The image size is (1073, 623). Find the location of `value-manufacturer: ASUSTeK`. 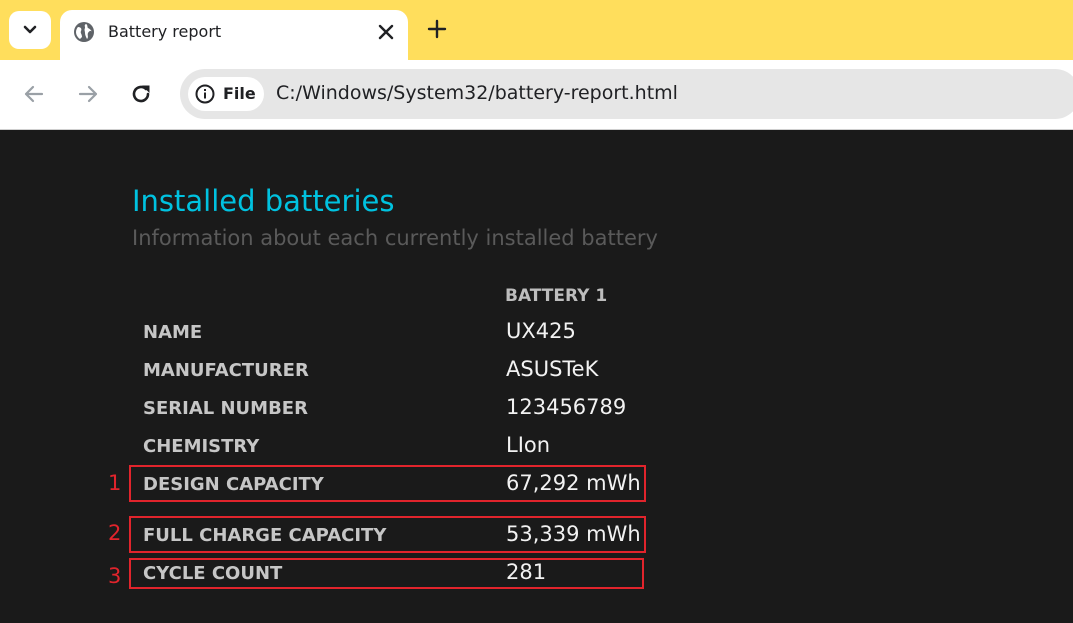

value-manufacturer: ASUSTeK is located at coordinates (552, 369).